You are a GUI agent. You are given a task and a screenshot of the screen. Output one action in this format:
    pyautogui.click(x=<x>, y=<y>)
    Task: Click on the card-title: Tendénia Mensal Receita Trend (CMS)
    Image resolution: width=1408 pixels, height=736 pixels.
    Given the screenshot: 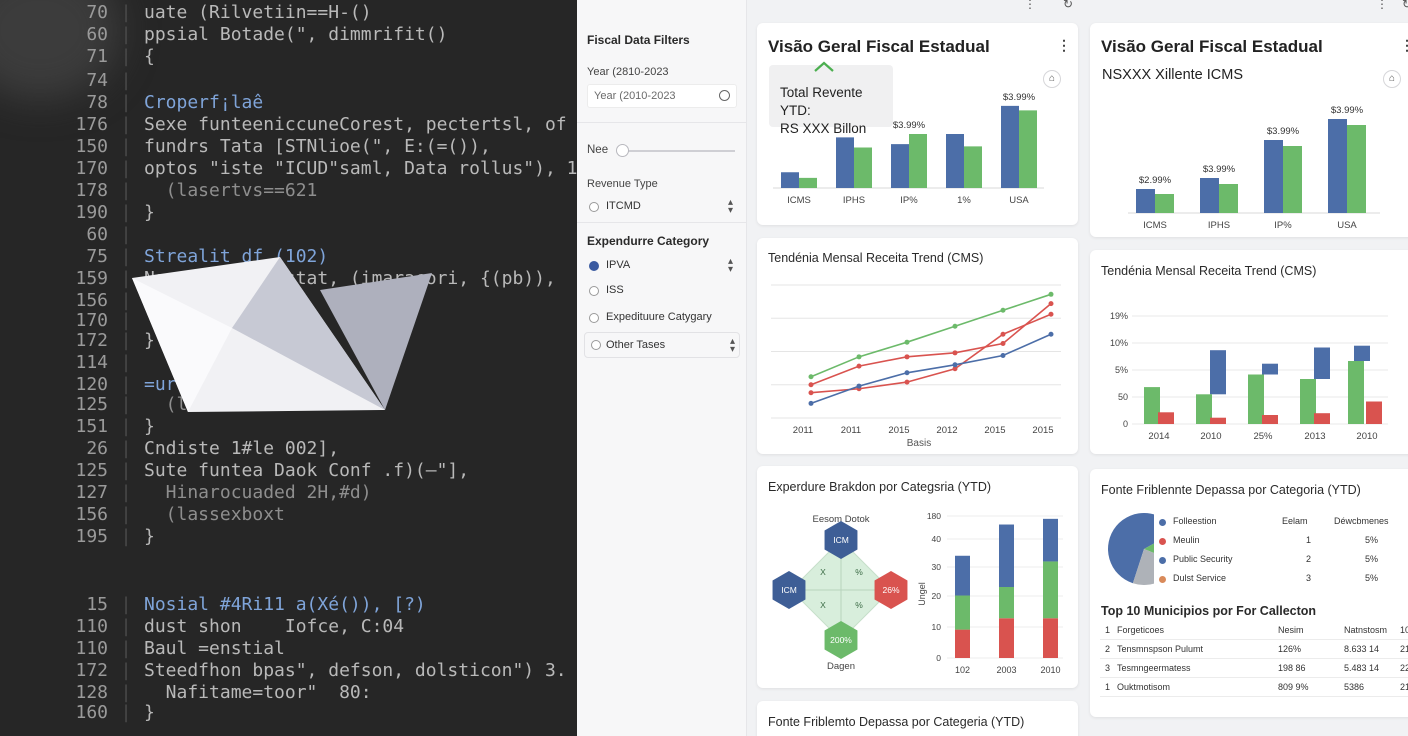 What is the action you would take?
    pyautogui.click(x=1209, y=271)
    